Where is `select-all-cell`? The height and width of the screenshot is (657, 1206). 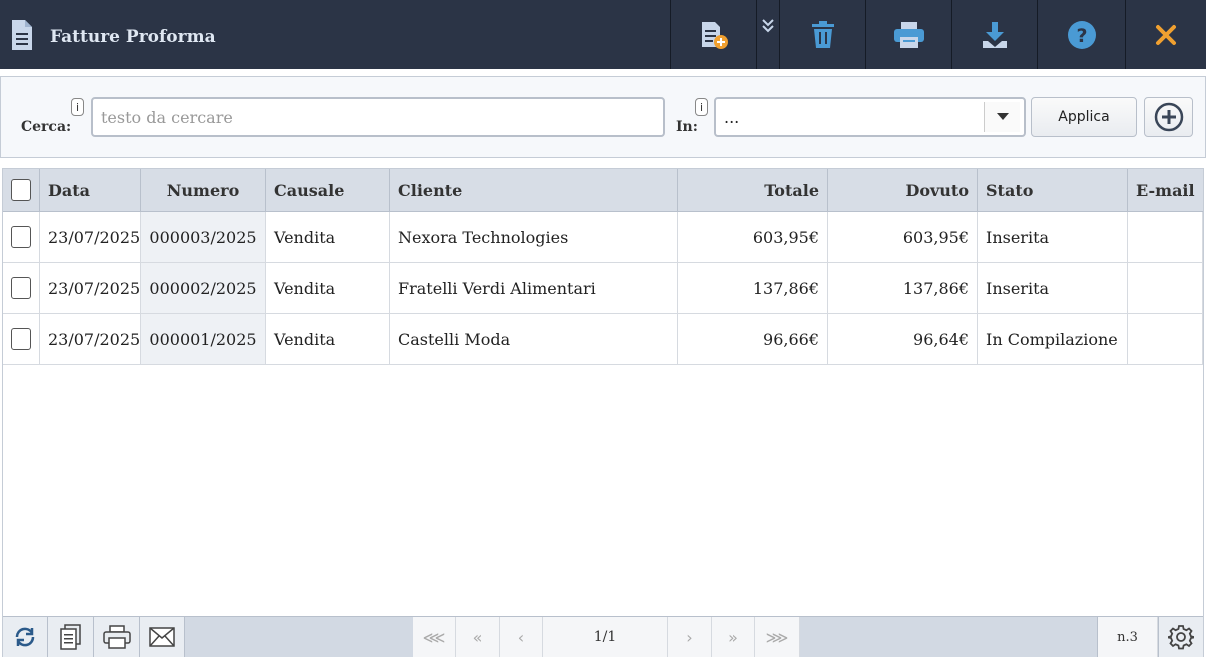
select-all-cell is located at coordinates (21, 190).